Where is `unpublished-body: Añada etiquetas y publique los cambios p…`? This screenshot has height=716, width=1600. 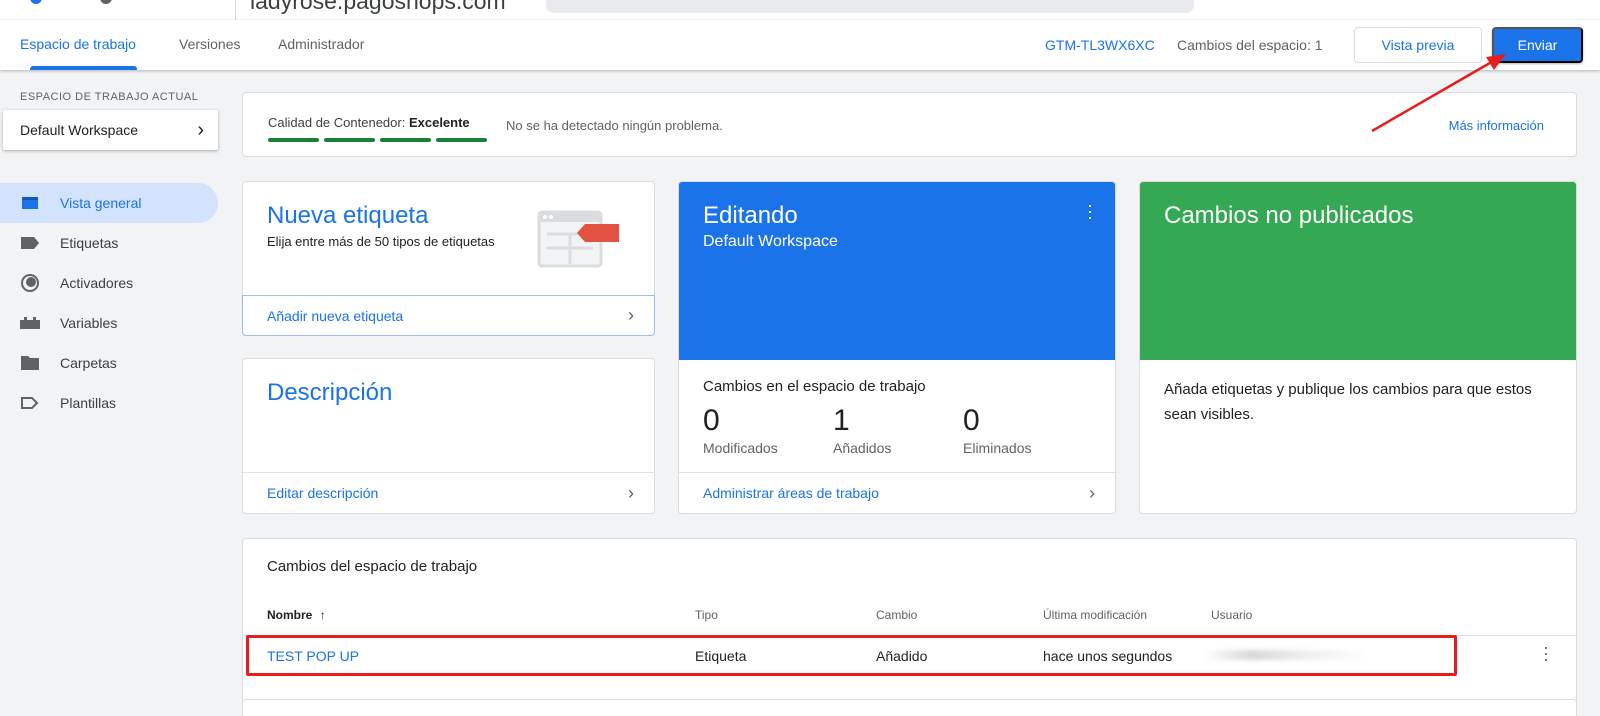
unpublished-body: Añada etiquetas y publique los cambios p… is located at coordinates (1348, 402).